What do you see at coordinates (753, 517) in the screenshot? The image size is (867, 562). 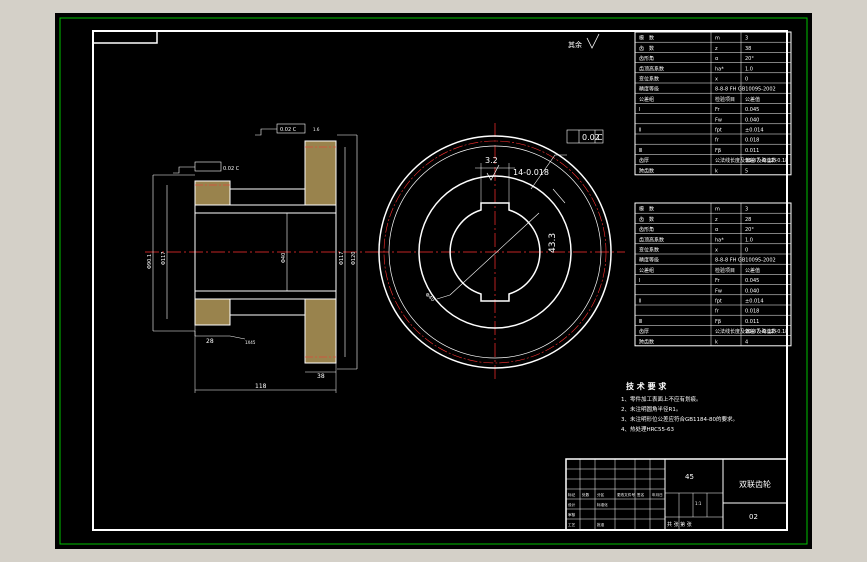 I see `title-drawing-no: 02` at bounding box center [753, 517].